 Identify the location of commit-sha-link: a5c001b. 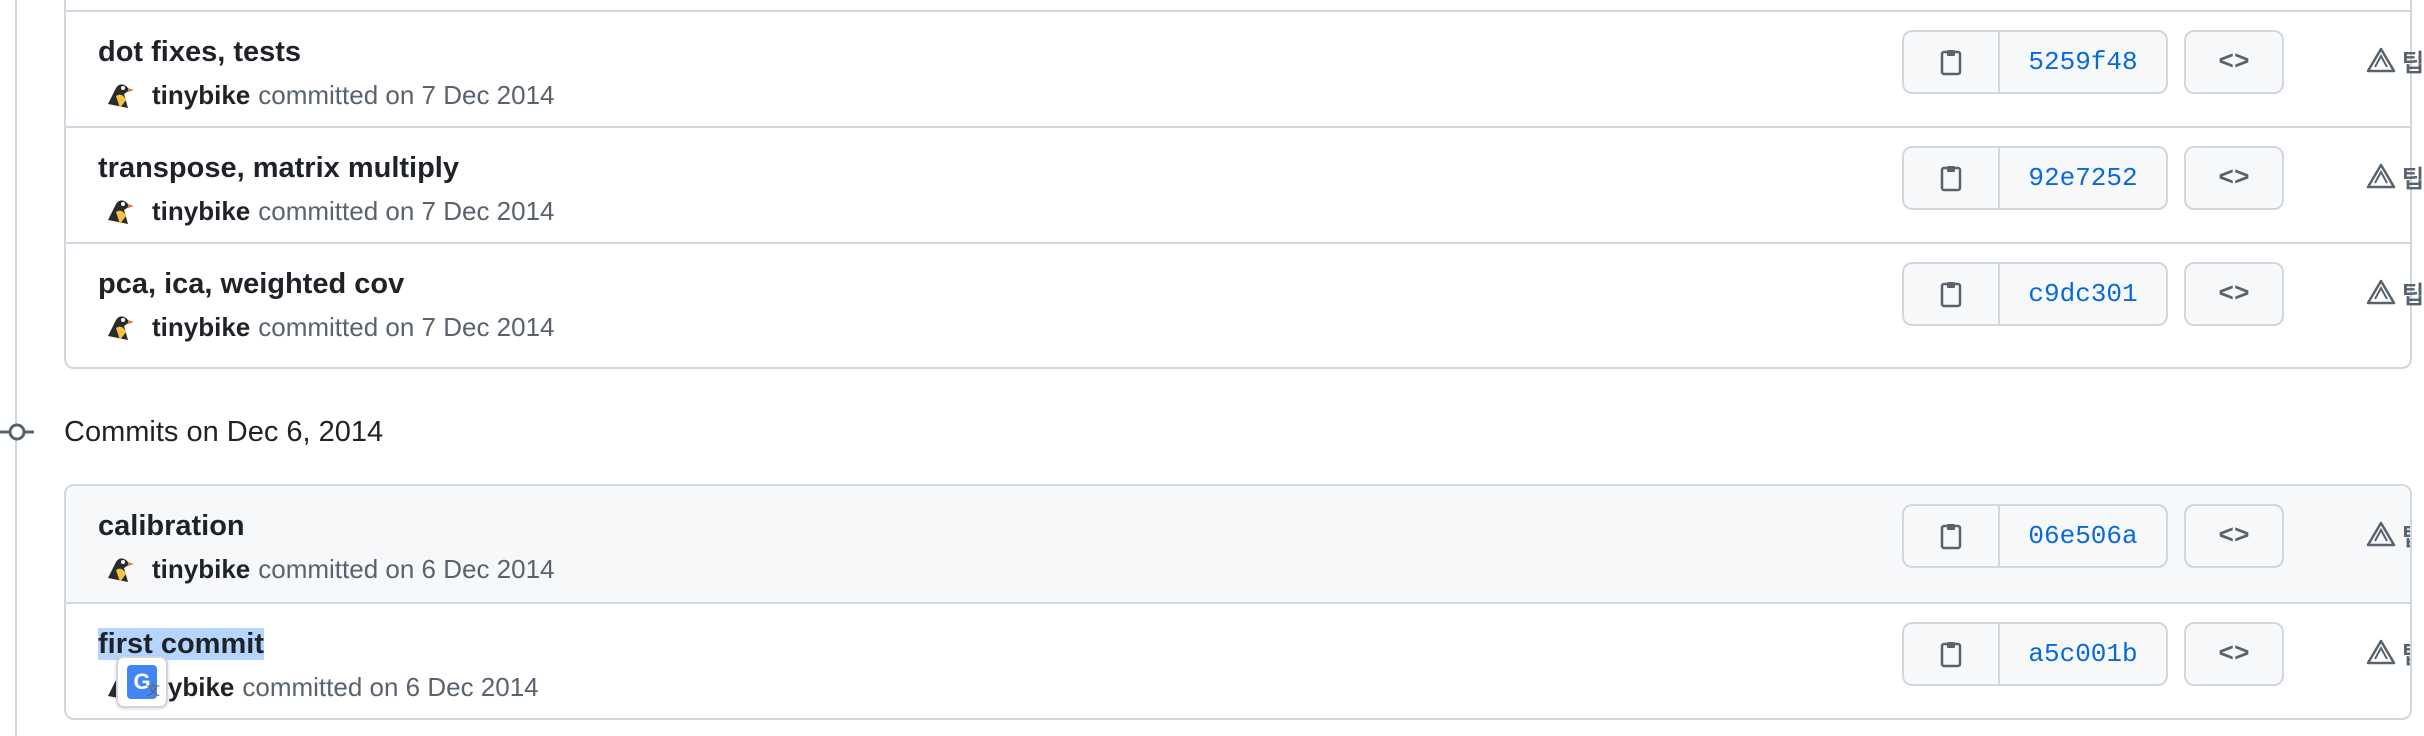
(2083, 654).